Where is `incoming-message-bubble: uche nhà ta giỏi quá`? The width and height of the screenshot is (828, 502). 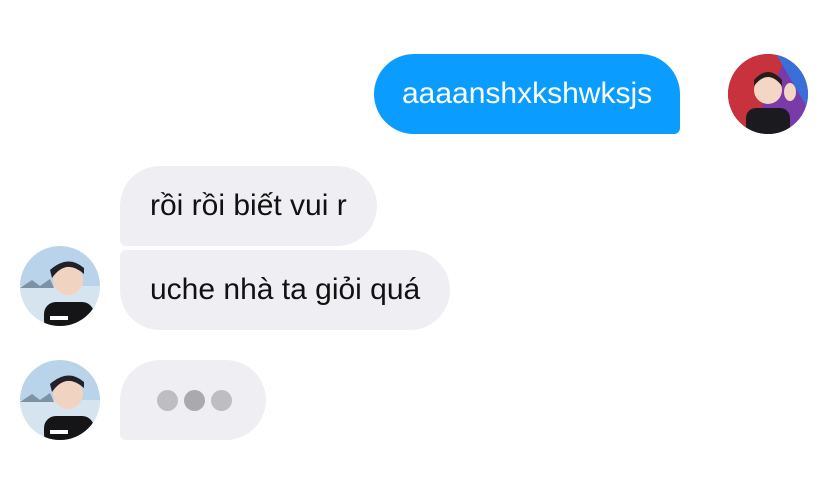
incoming-message-bubble: uche nhà ta giỏi quá is located at coordinates (285, 290).